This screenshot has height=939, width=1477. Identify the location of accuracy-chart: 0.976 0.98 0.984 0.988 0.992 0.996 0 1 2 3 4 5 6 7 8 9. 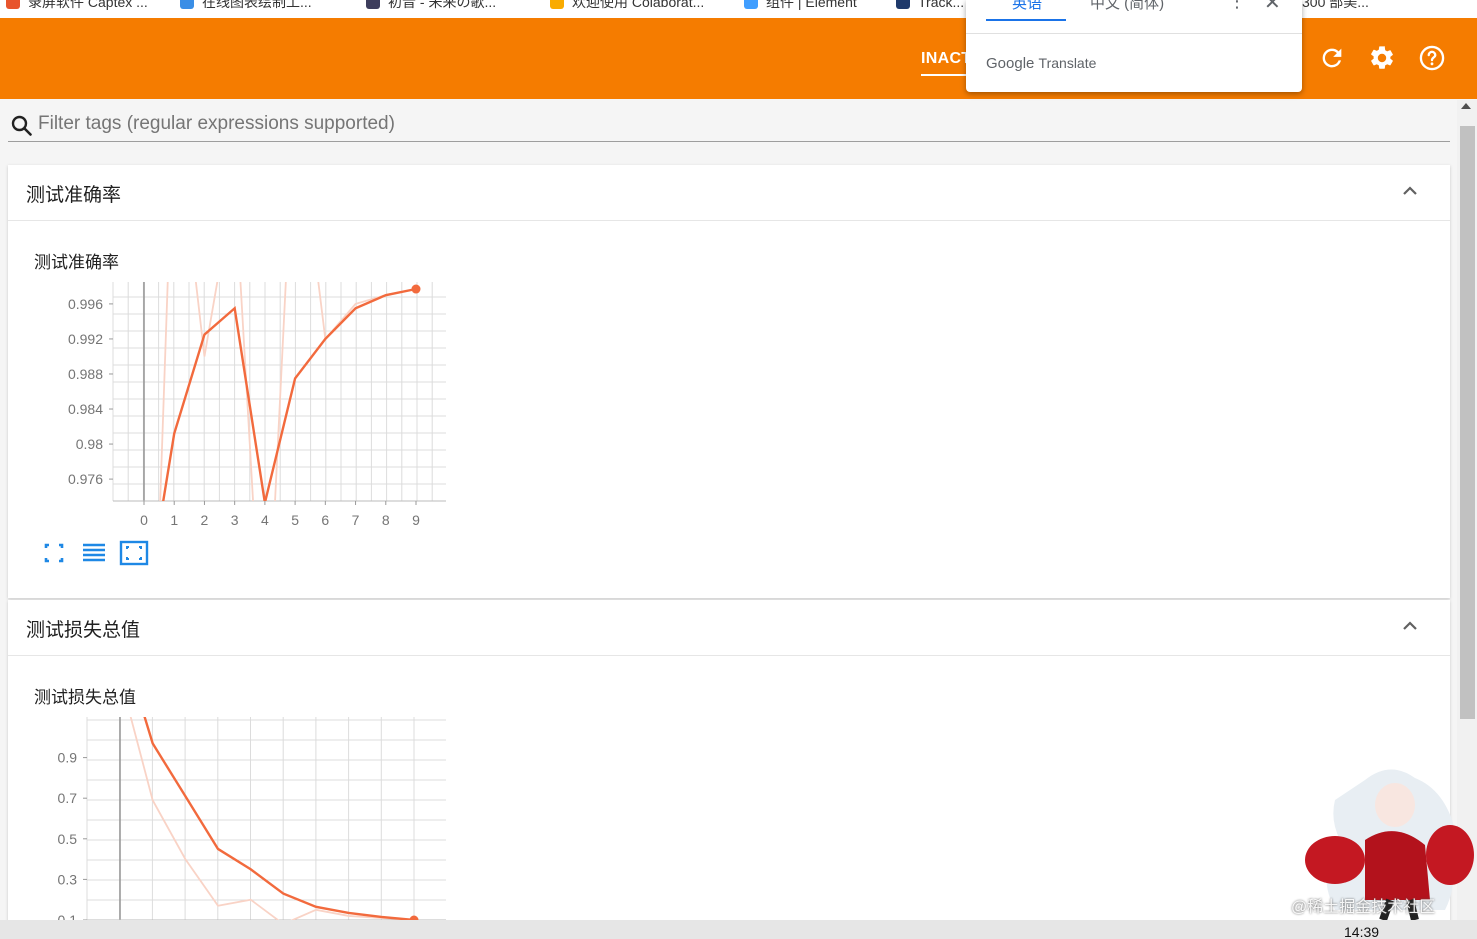
(238, 405).